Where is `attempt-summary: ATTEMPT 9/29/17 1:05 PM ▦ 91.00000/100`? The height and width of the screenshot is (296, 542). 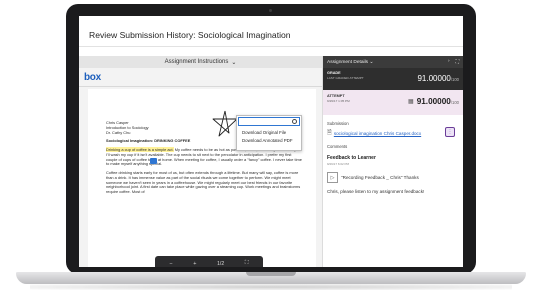 attempt-summary: ATTEMPT 9/29/17 1:05 PM ▦ 91.00000/100 is located at coordinates (393, 102).